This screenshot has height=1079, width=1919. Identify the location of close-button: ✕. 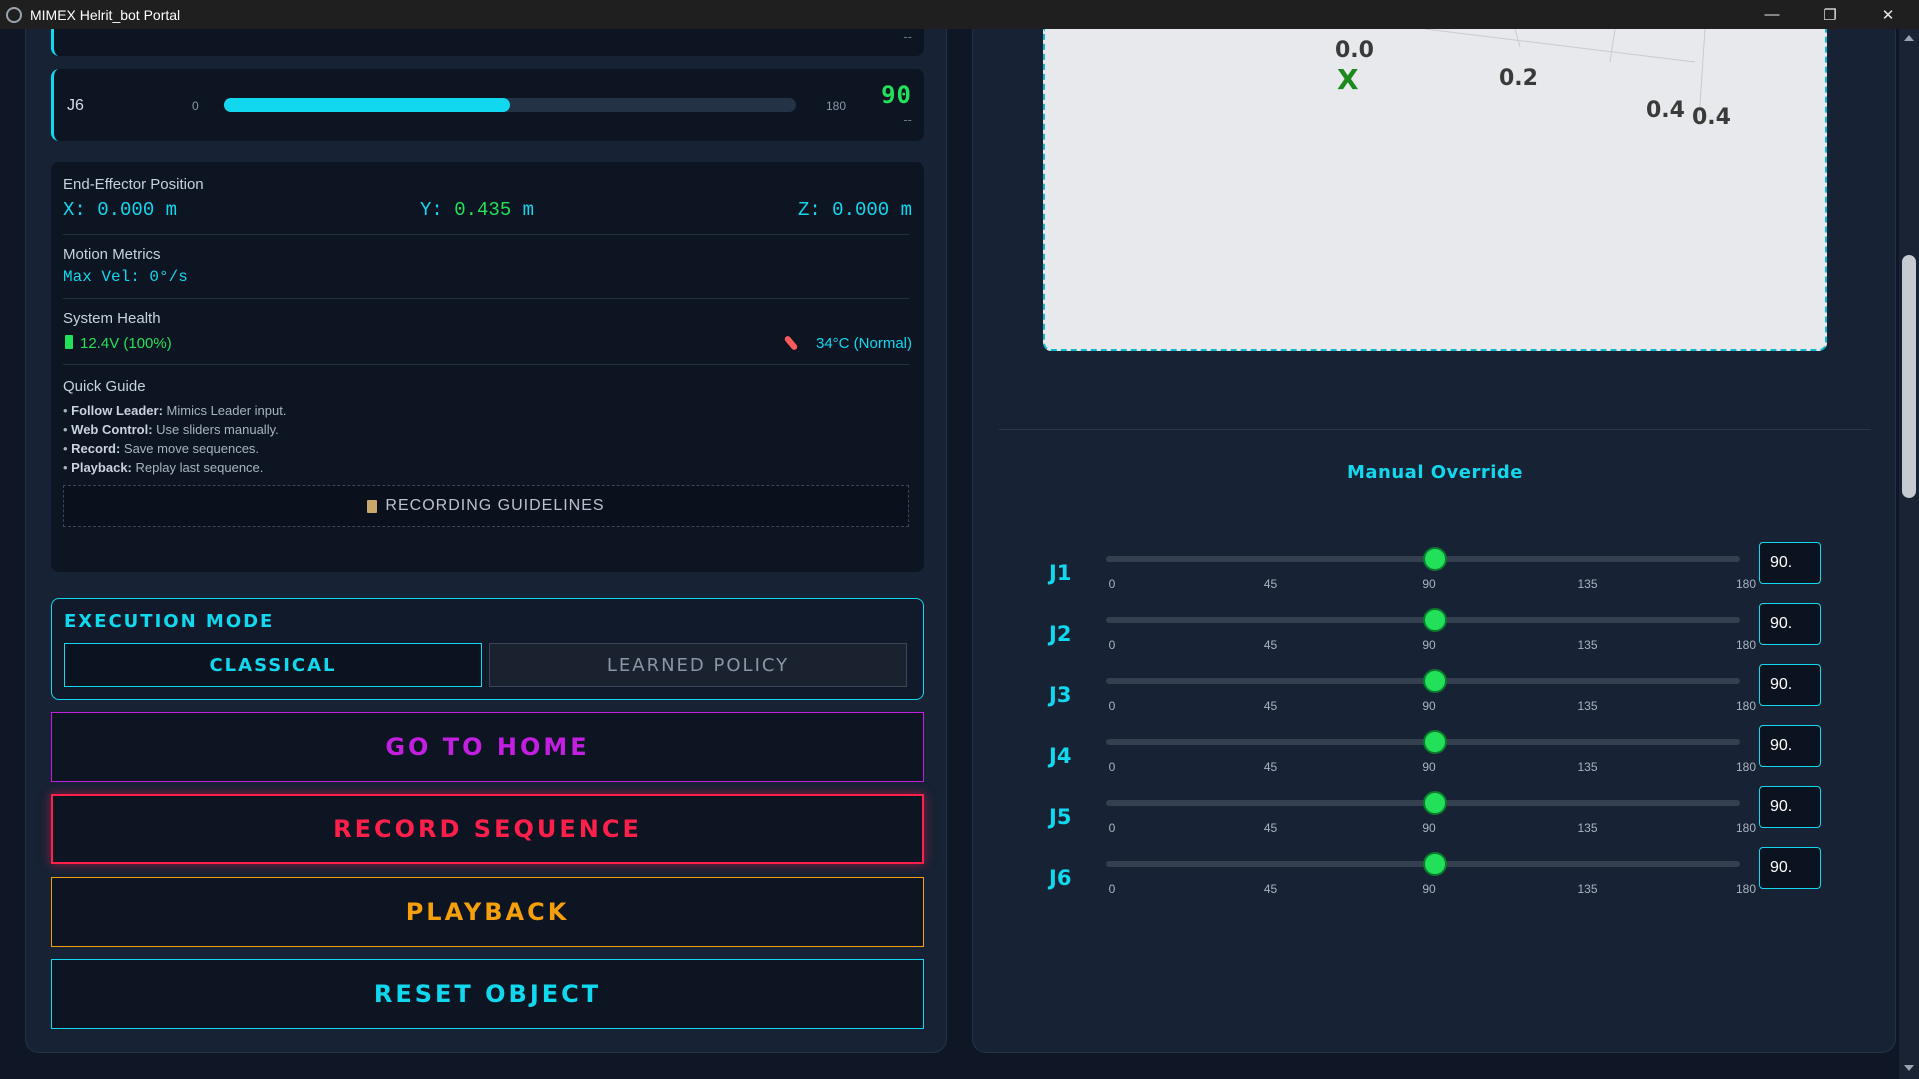
(1888, 14).